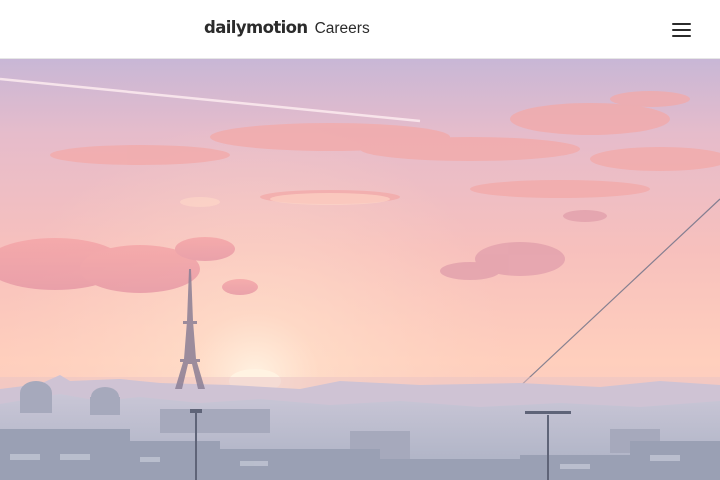 This screenshot has width=720, height=480. I want to click on careers-logo-link: dailymotion Careers, so click(287, 30).